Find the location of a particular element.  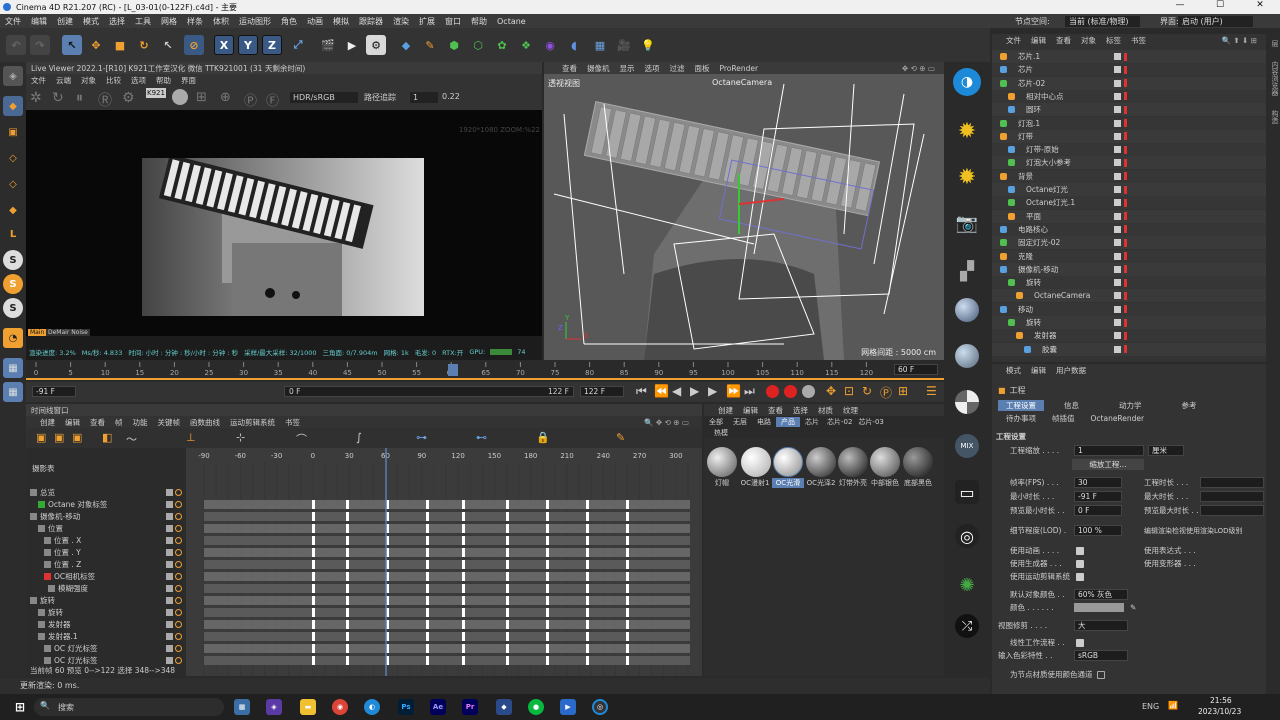

next-key-icon: ⏩ is located at coordinates (733, 391).